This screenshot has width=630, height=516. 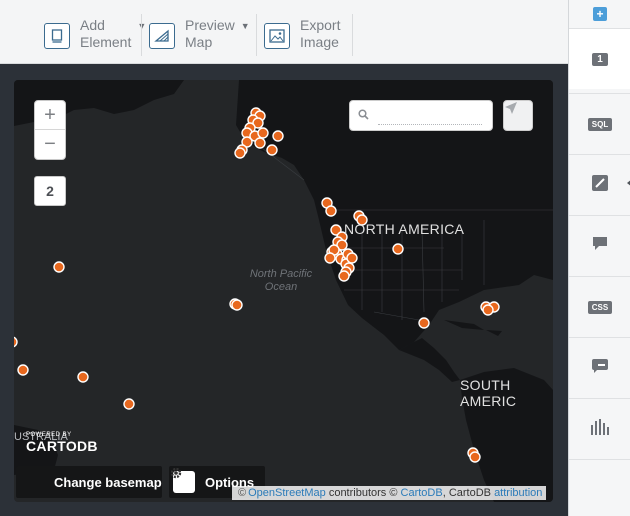 I want to click on zoom-control: + −, so click(x=50, y=130).